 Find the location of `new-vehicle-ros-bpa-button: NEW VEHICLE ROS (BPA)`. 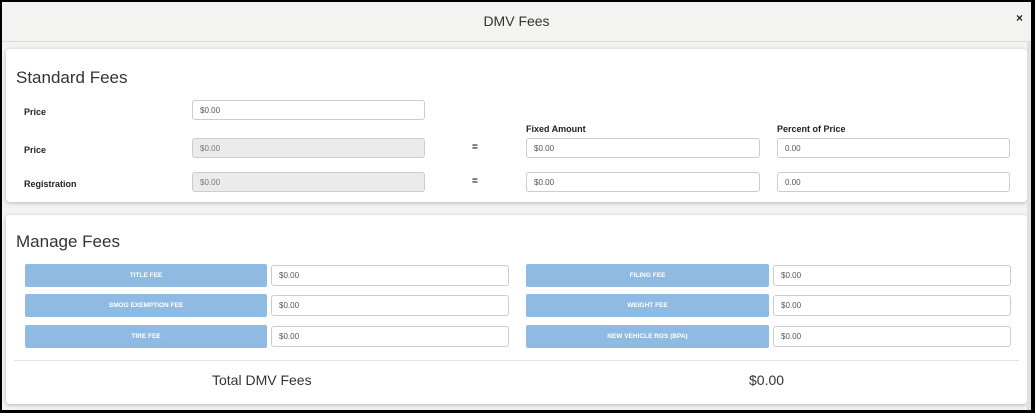

new-vehicle-ros-bpa-button: NEW VEHICLE ROS (BPA) is located at coordinates (647, 336).